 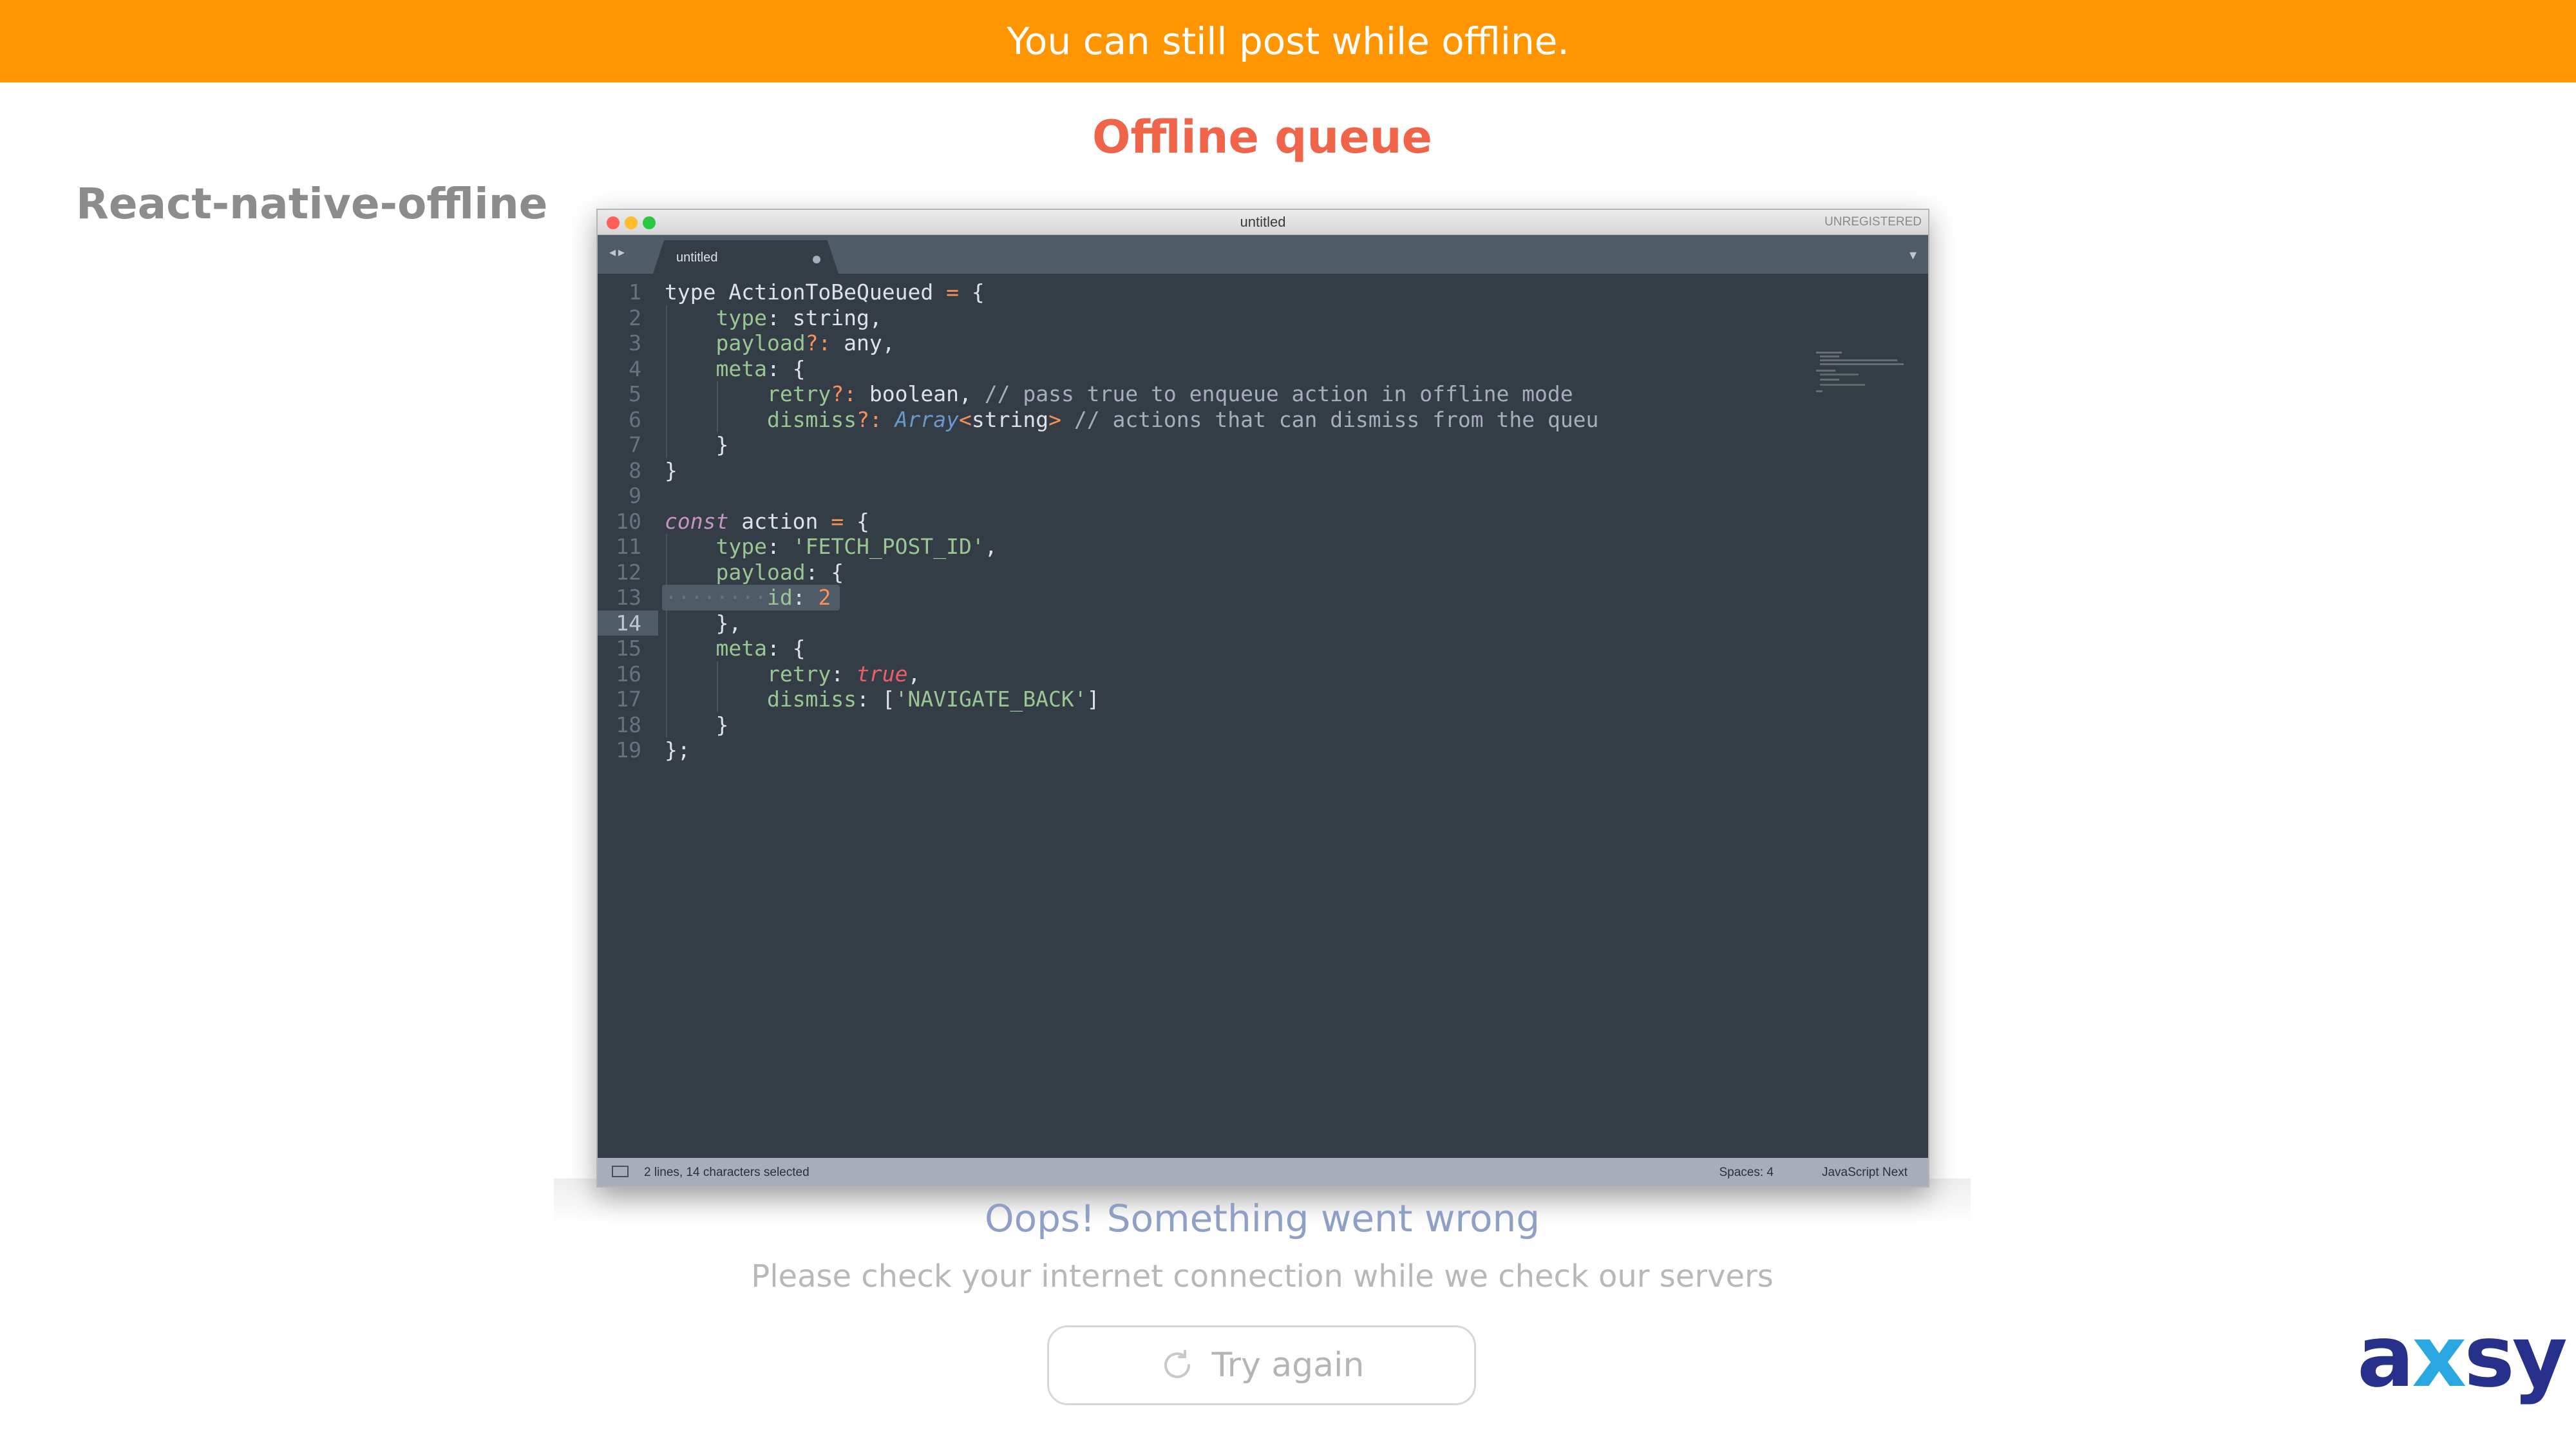 I want to click on line-number: 18, so click(x=628, y=724).